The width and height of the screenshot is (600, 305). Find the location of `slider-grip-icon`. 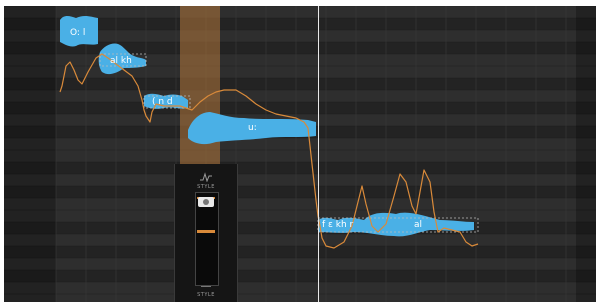

slider-grip-icon is located at coordinates (206, 202).